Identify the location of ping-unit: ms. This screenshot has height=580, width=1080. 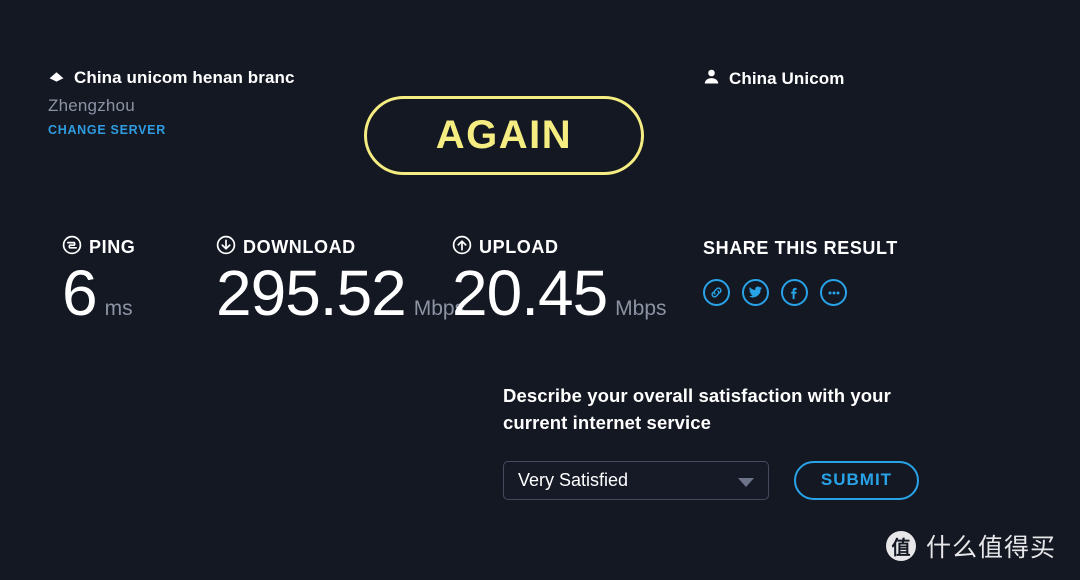
(118, 308).